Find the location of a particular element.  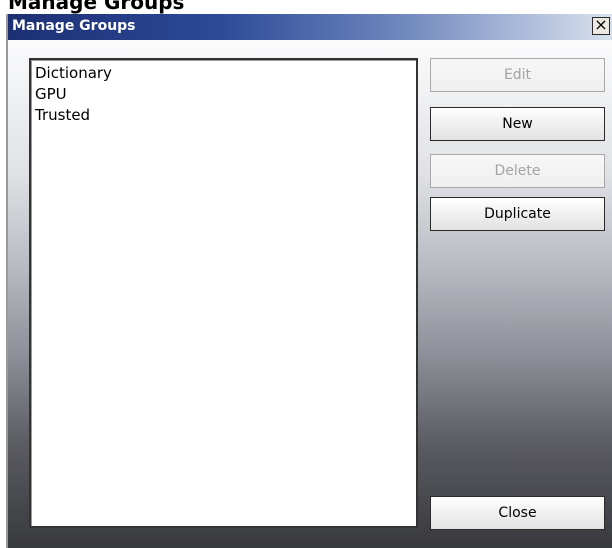

edit-button: Edit is located at coordinates (517, 75).